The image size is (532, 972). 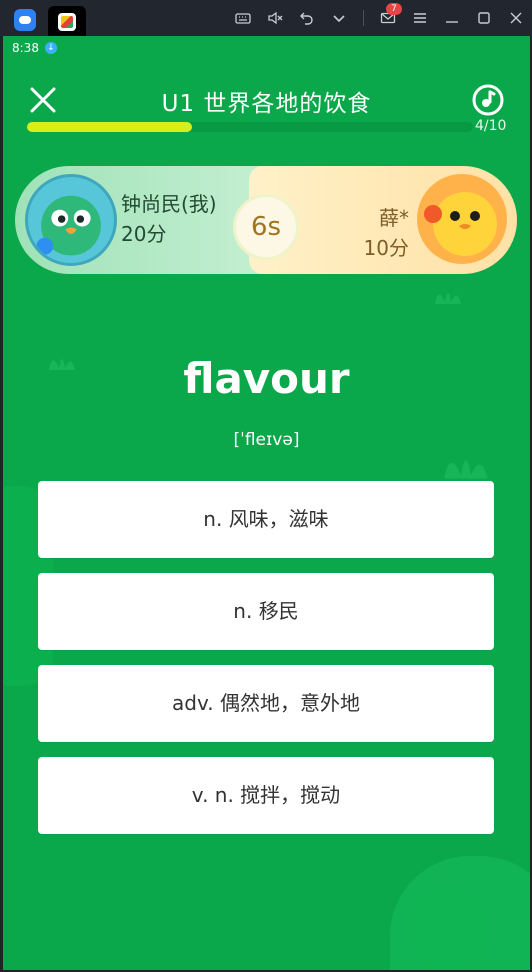 What do you see at coordinates (363, 18) in the screenshot?
I see `toolbar-divider` at bounding box center [363, 18].